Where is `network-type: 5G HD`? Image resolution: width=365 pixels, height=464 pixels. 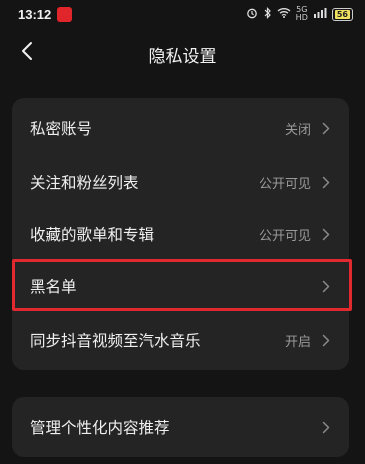
network-type: 5G HD is located at coordinates (301, 13).